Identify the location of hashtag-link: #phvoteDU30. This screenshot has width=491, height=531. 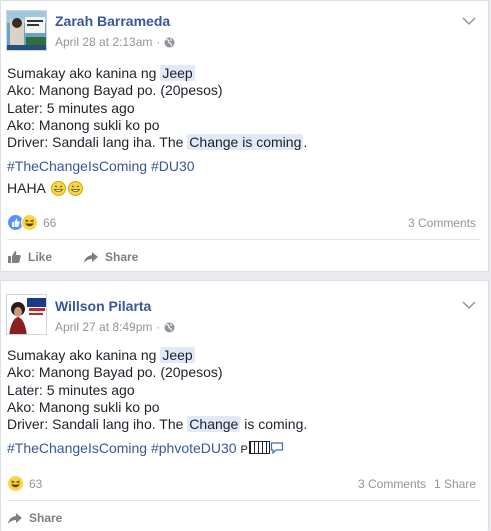
(194, 448).